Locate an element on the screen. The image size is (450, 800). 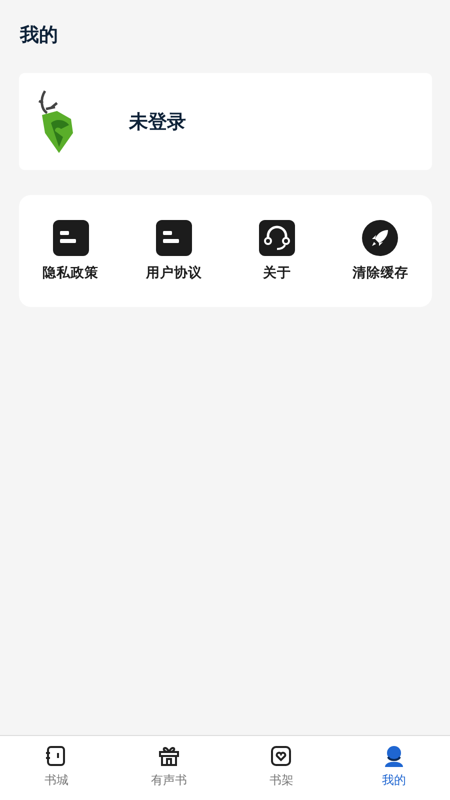
nav-tab: 书架 is located at coordinates (281, 768).